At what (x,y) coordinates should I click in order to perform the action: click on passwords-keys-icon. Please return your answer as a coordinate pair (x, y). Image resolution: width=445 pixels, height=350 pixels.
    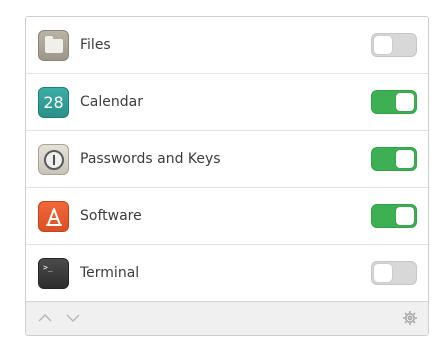
    Looking at the image, I should click on (53, 159).